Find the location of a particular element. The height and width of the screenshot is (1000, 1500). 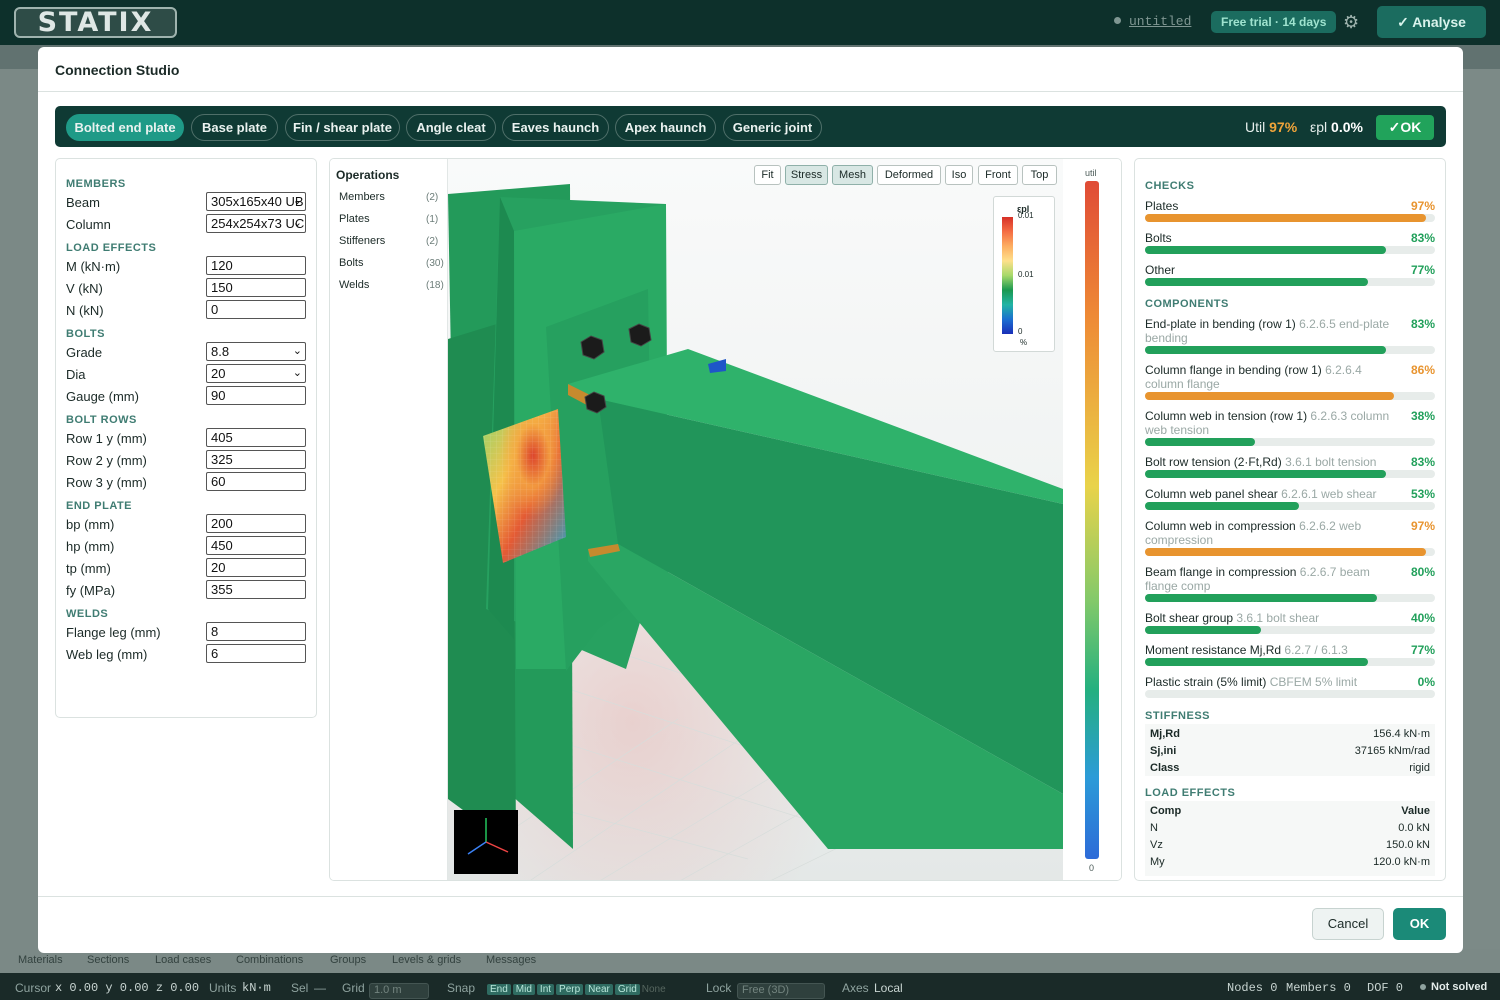

n-input: 0 is located at coordinates (256, 309).